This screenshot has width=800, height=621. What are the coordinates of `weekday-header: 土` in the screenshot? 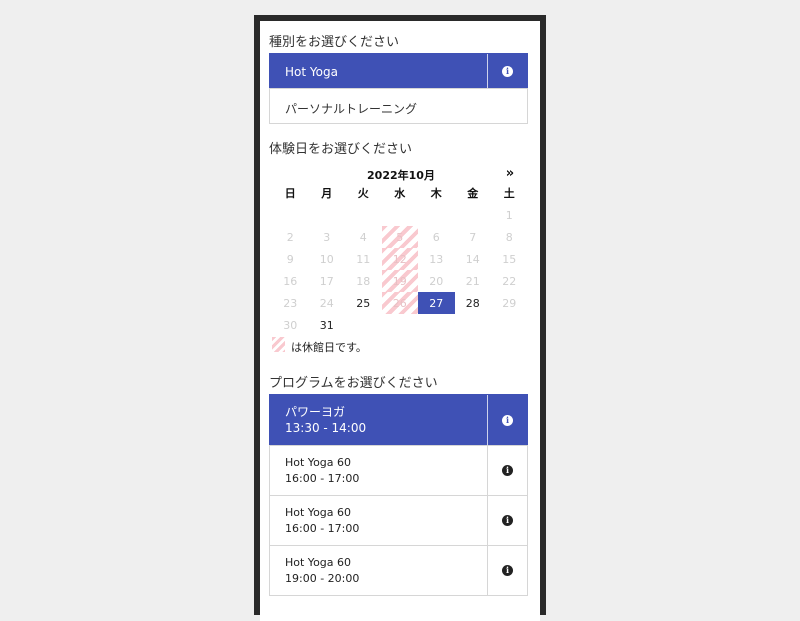 It's located at (509, 193).